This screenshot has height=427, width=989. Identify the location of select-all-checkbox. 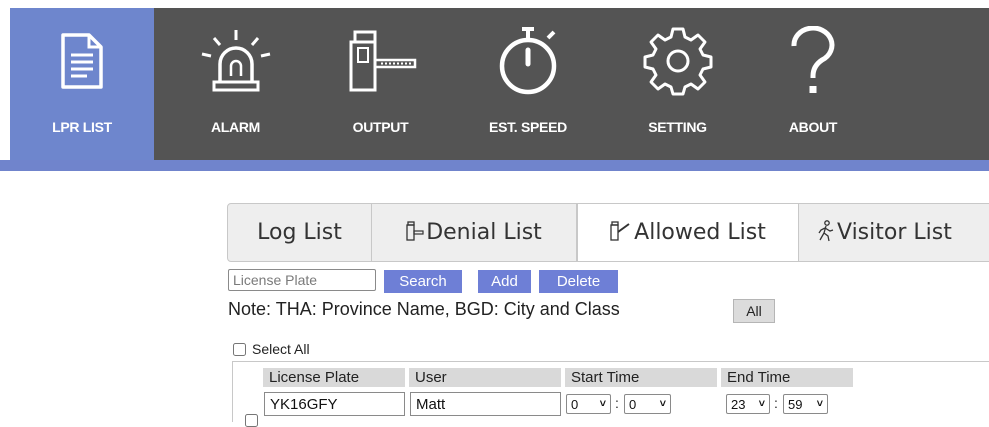
(239, 349).